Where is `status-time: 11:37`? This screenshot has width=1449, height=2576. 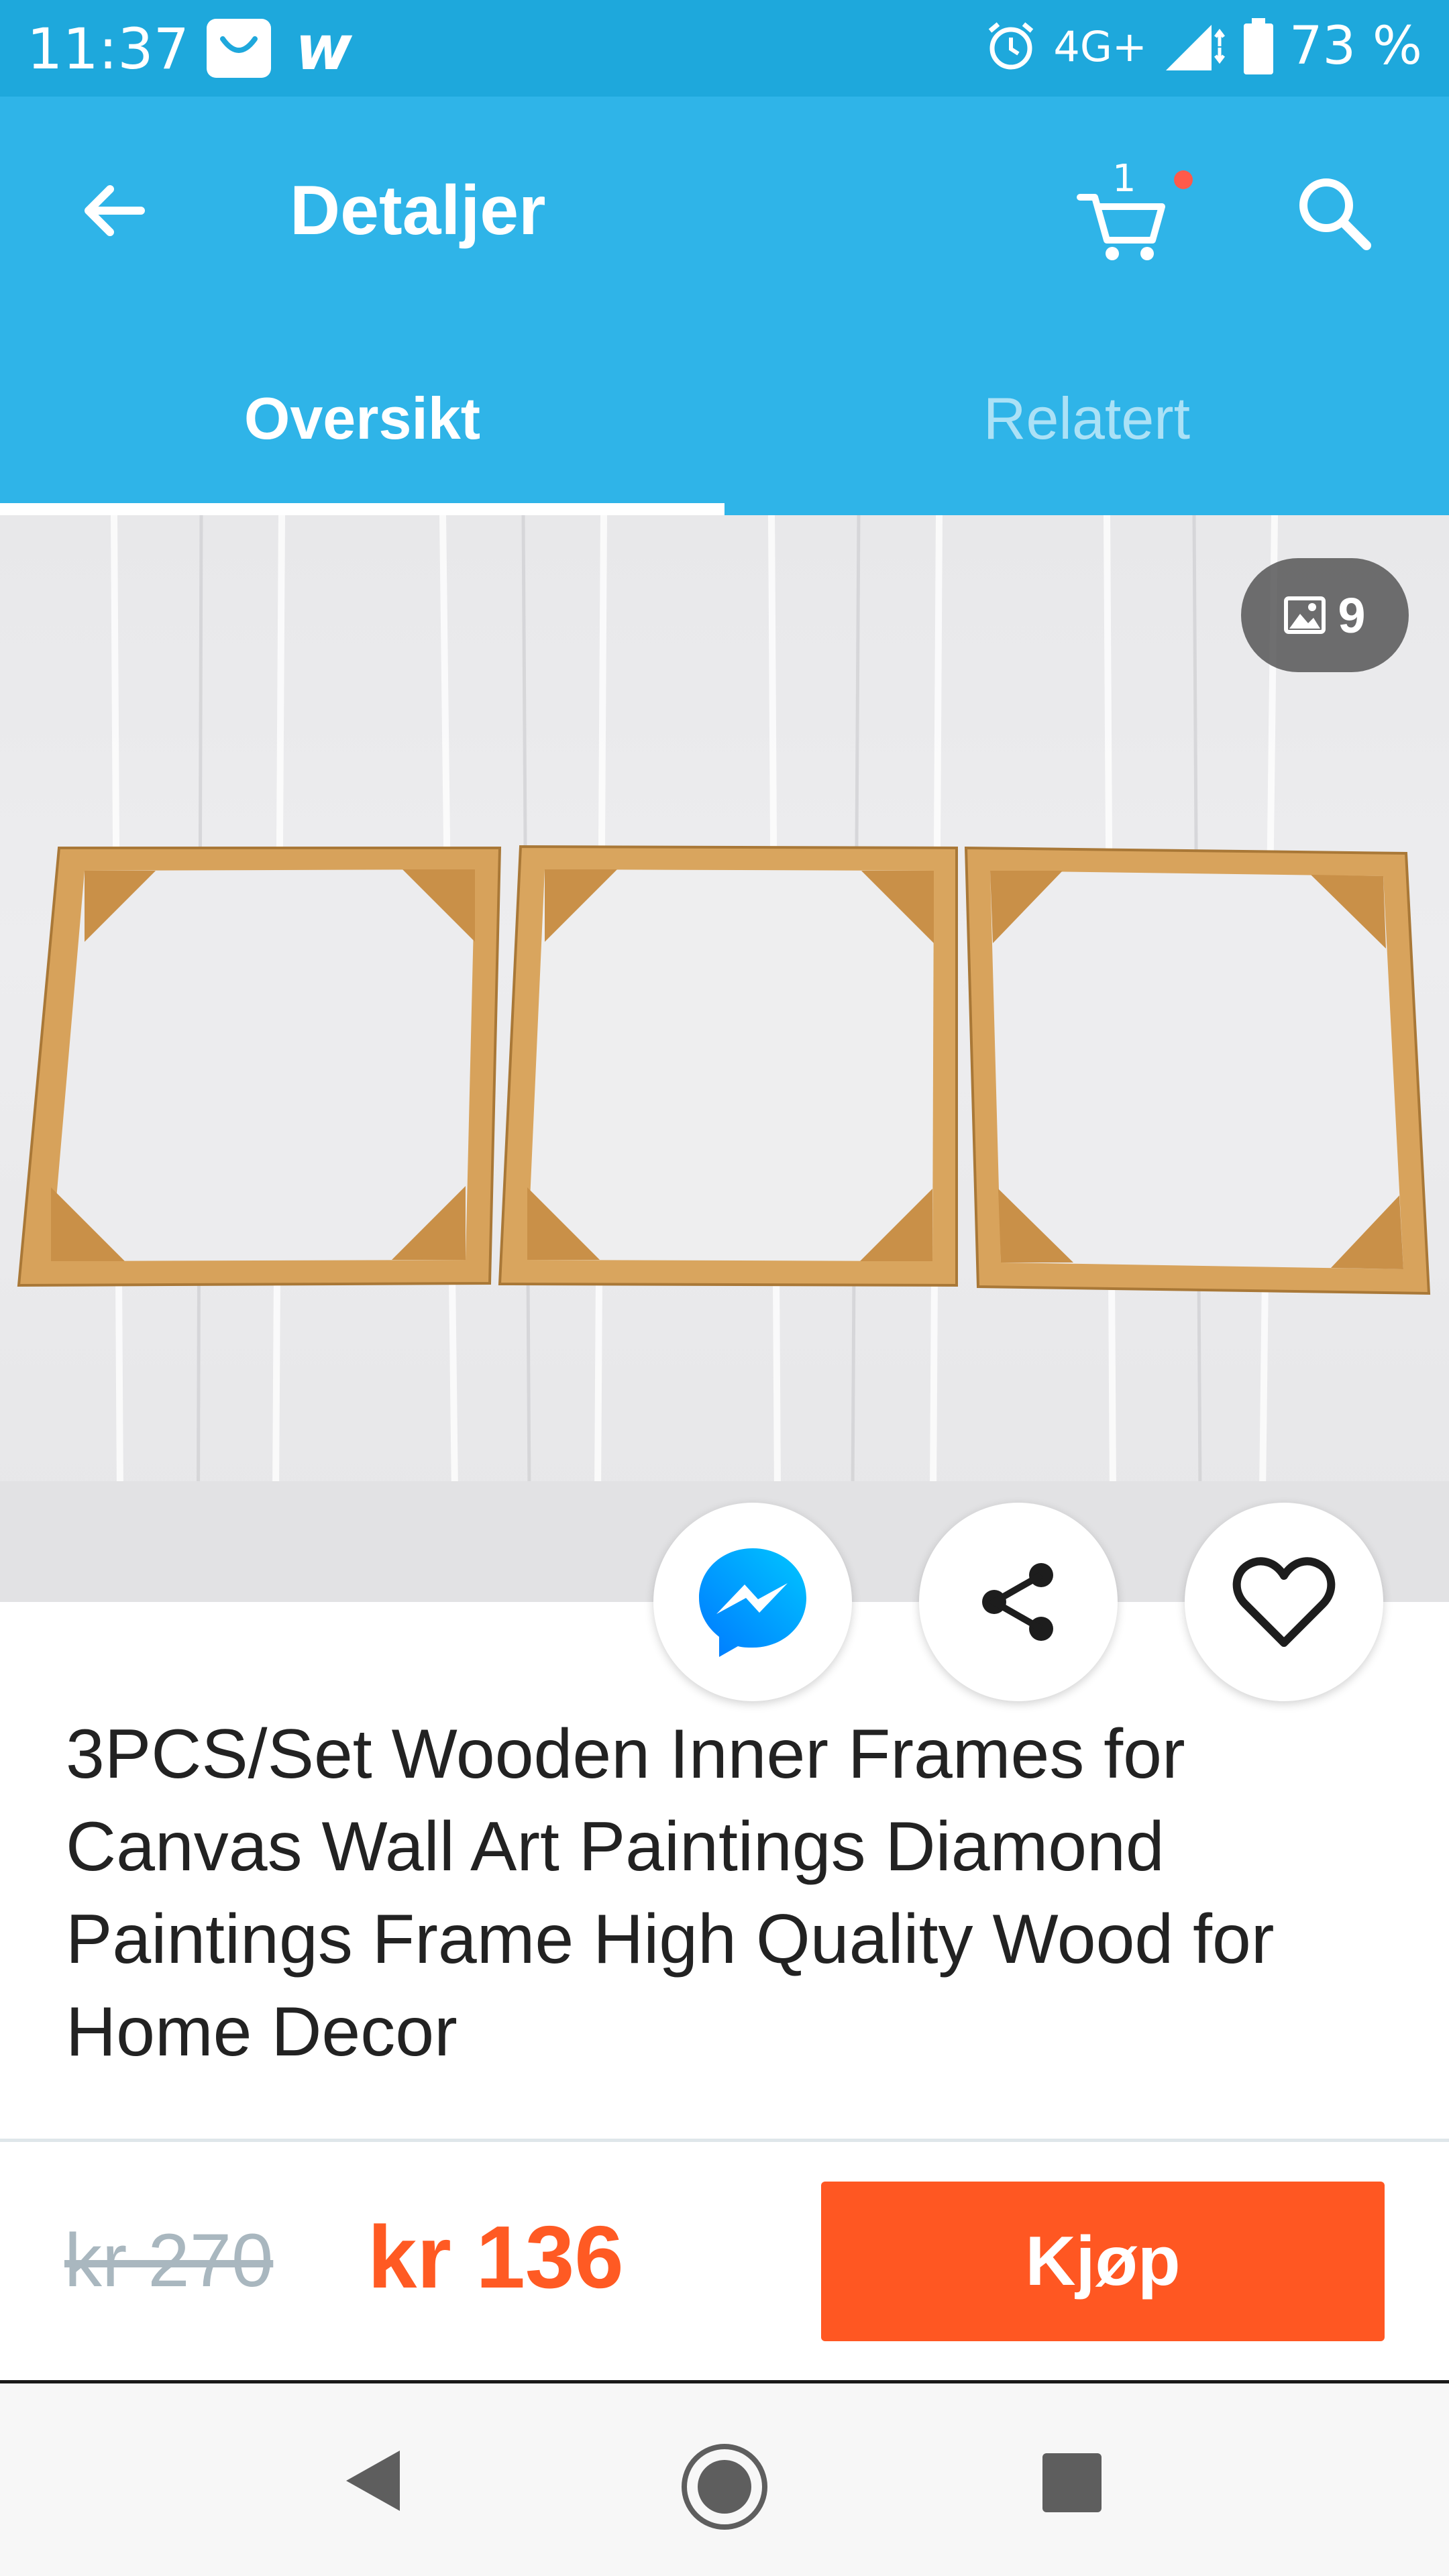
status-time: 11:37 is located at coordinates (108, 49).